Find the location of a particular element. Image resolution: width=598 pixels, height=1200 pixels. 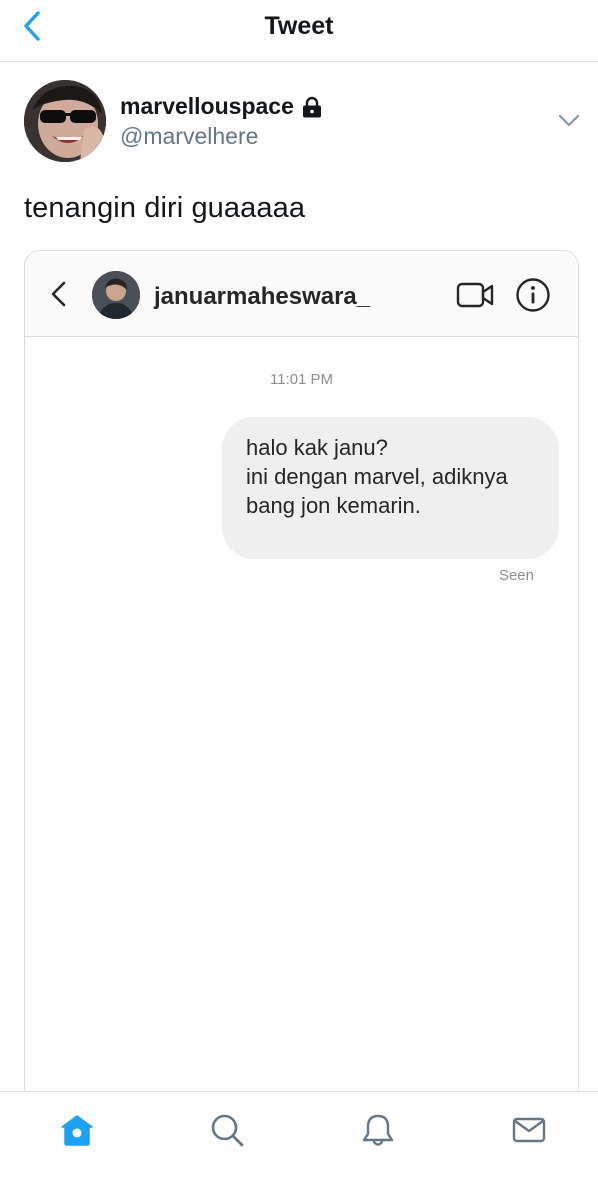

avatar-photo is located at coordinates (65, 121).